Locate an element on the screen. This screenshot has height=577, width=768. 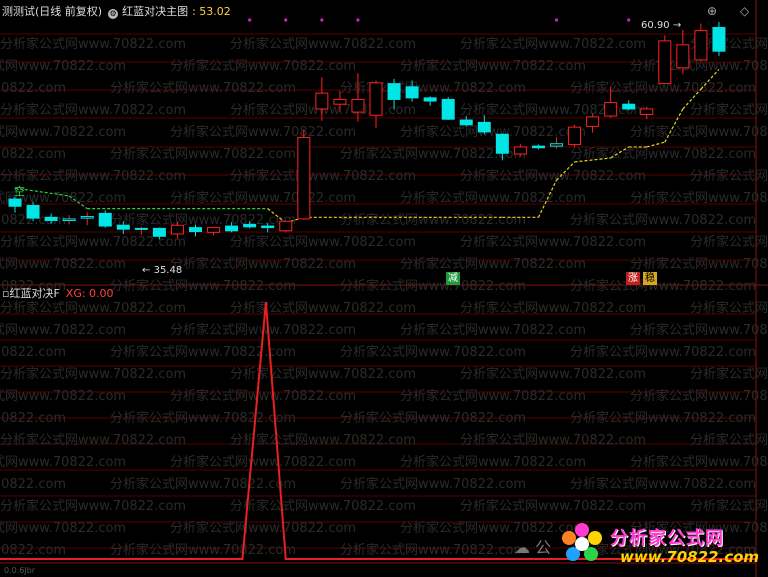
flower-logo-icon is located at coordinates (582, 542).